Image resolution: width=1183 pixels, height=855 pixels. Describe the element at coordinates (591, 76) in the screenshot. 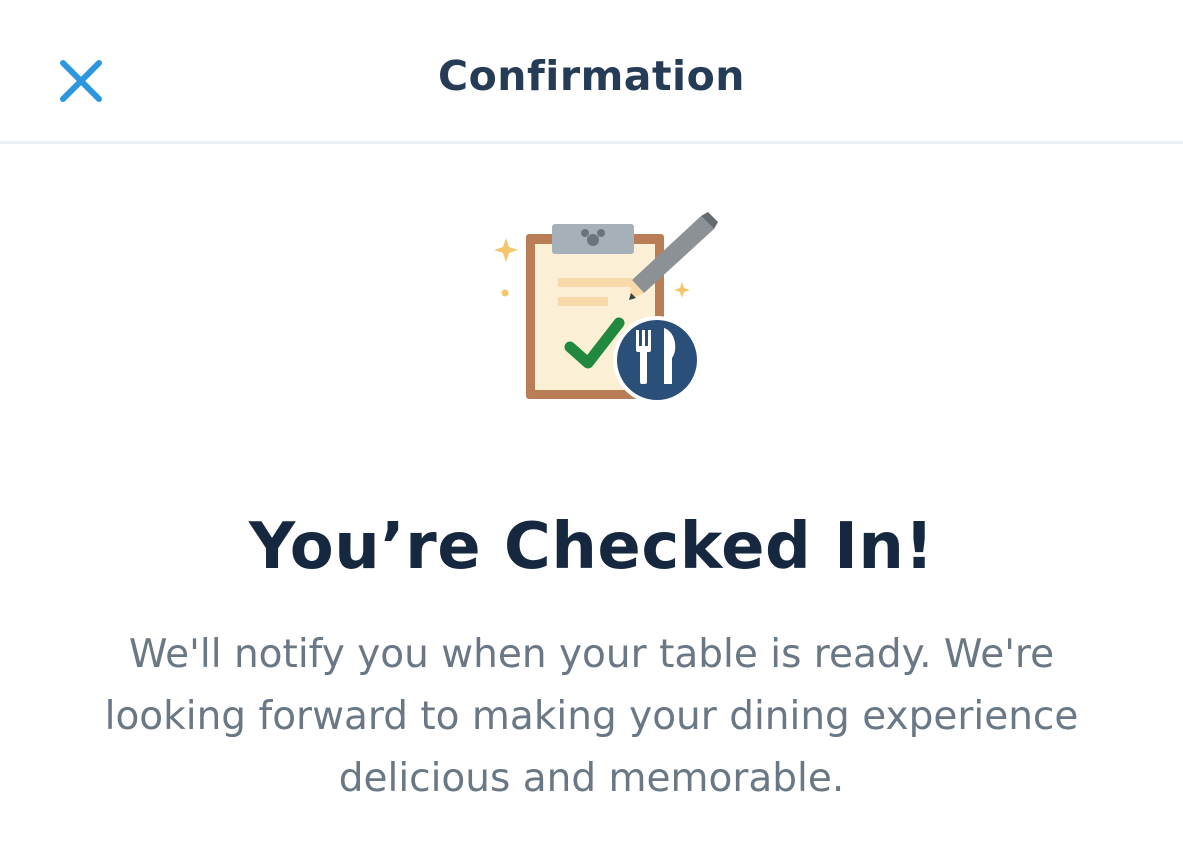

I see `page-title: Confirmation` at that location.